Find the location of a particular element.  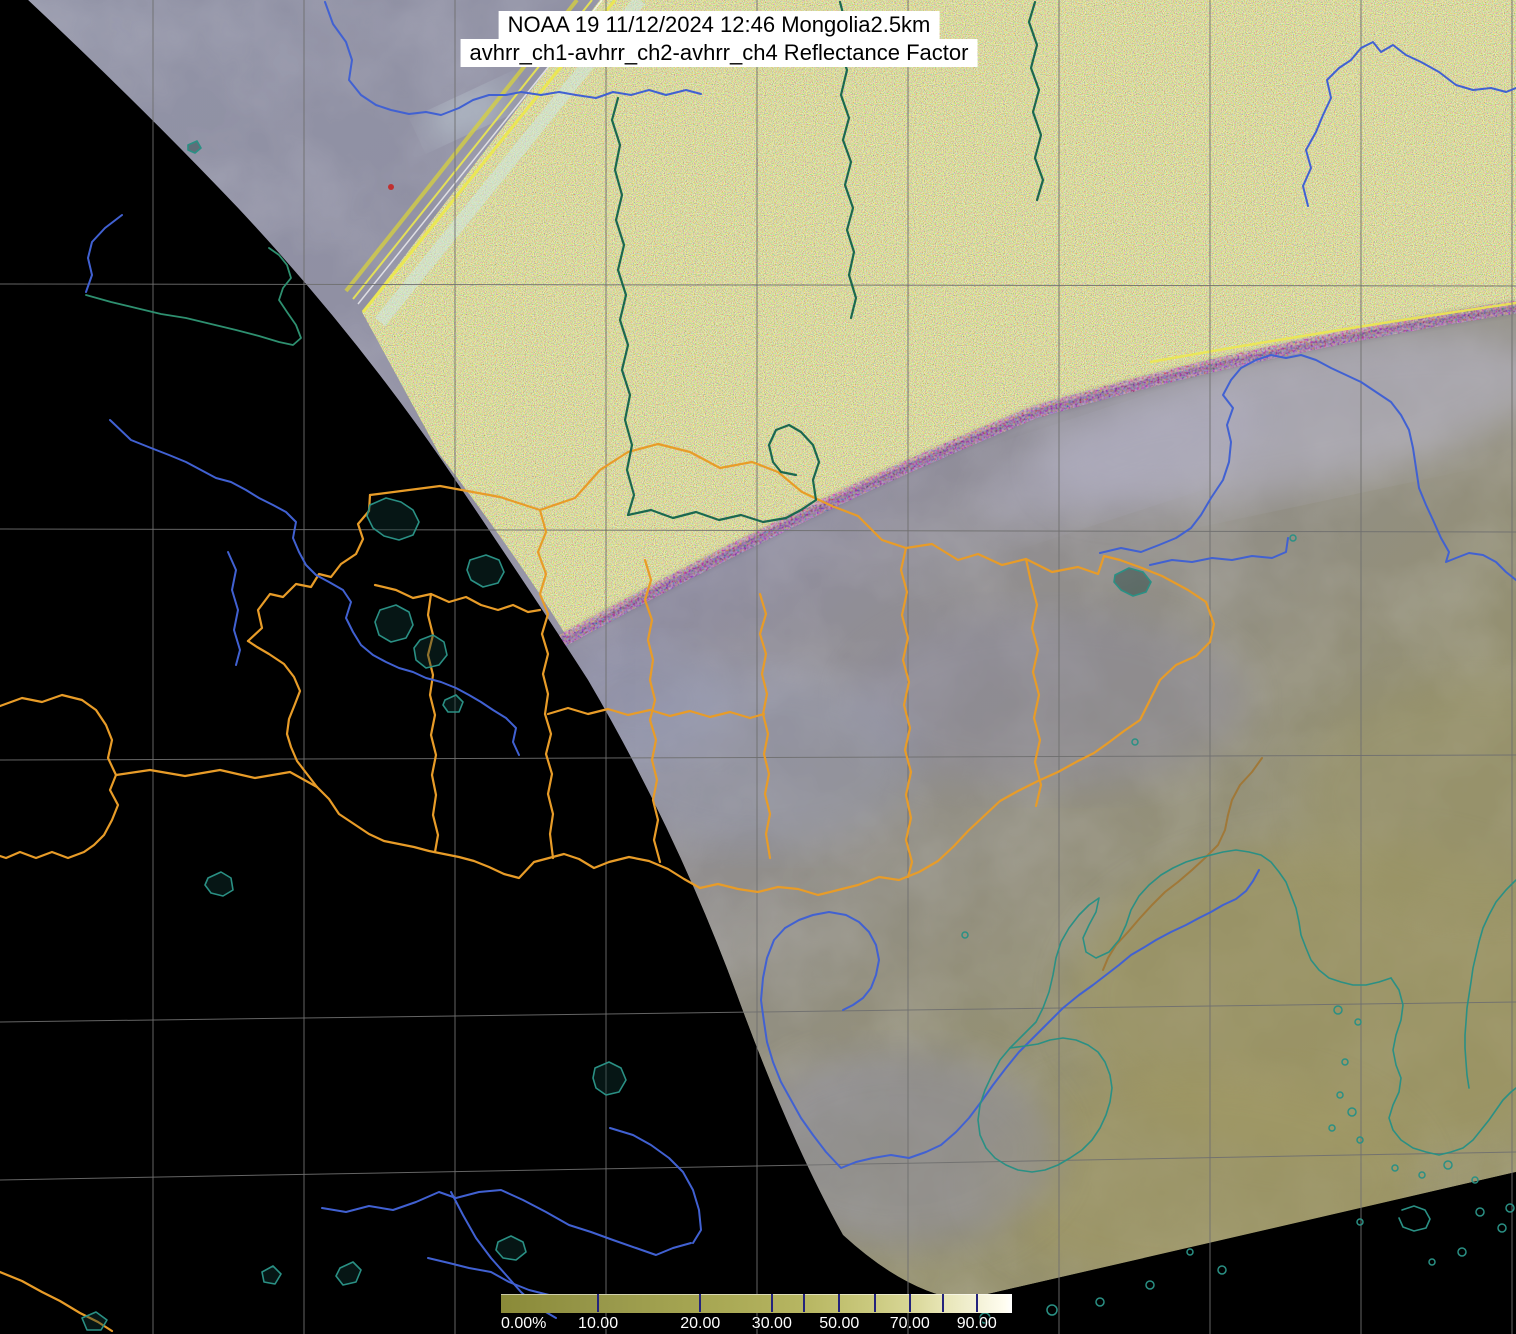

colorbar-label: 70.00 is located at coordinates (909, 1323).